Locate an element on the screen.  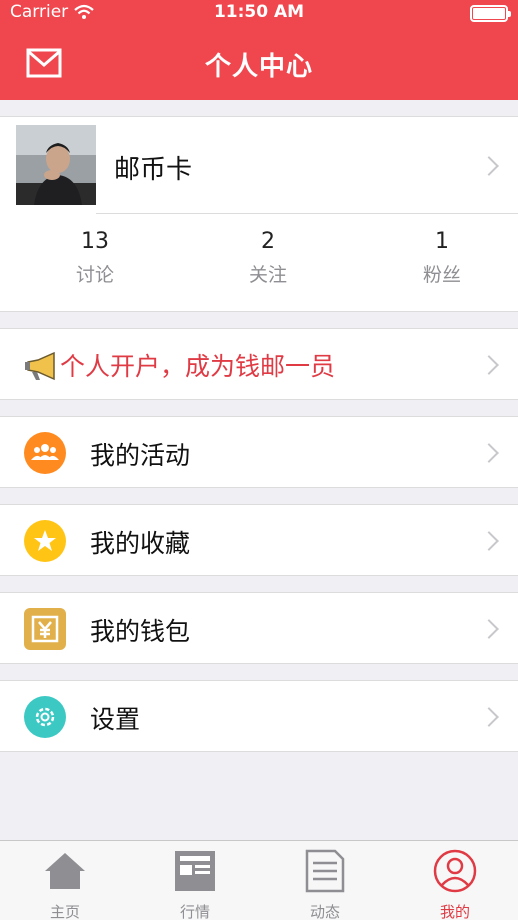
market-icon is located at coordinates (195, 871).